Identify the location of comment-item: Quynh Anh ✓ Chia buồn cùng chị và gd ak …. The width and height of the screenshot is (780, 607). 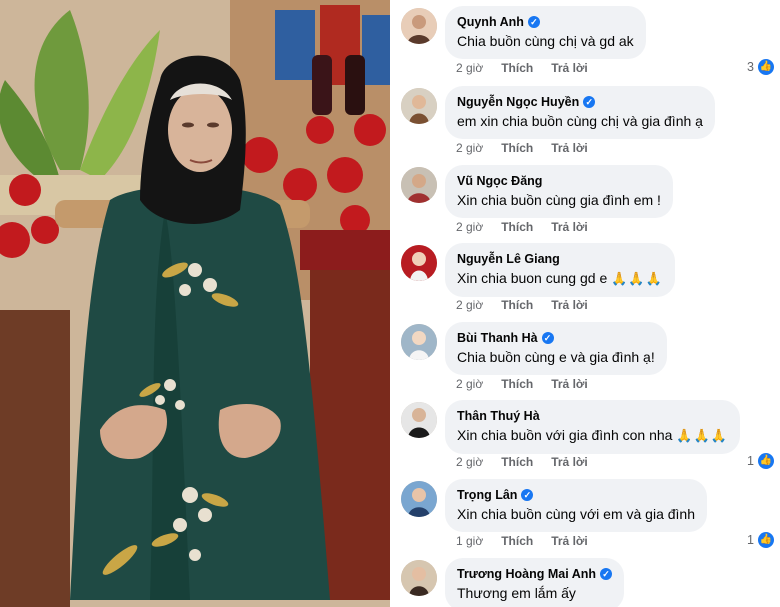
(585, 43).